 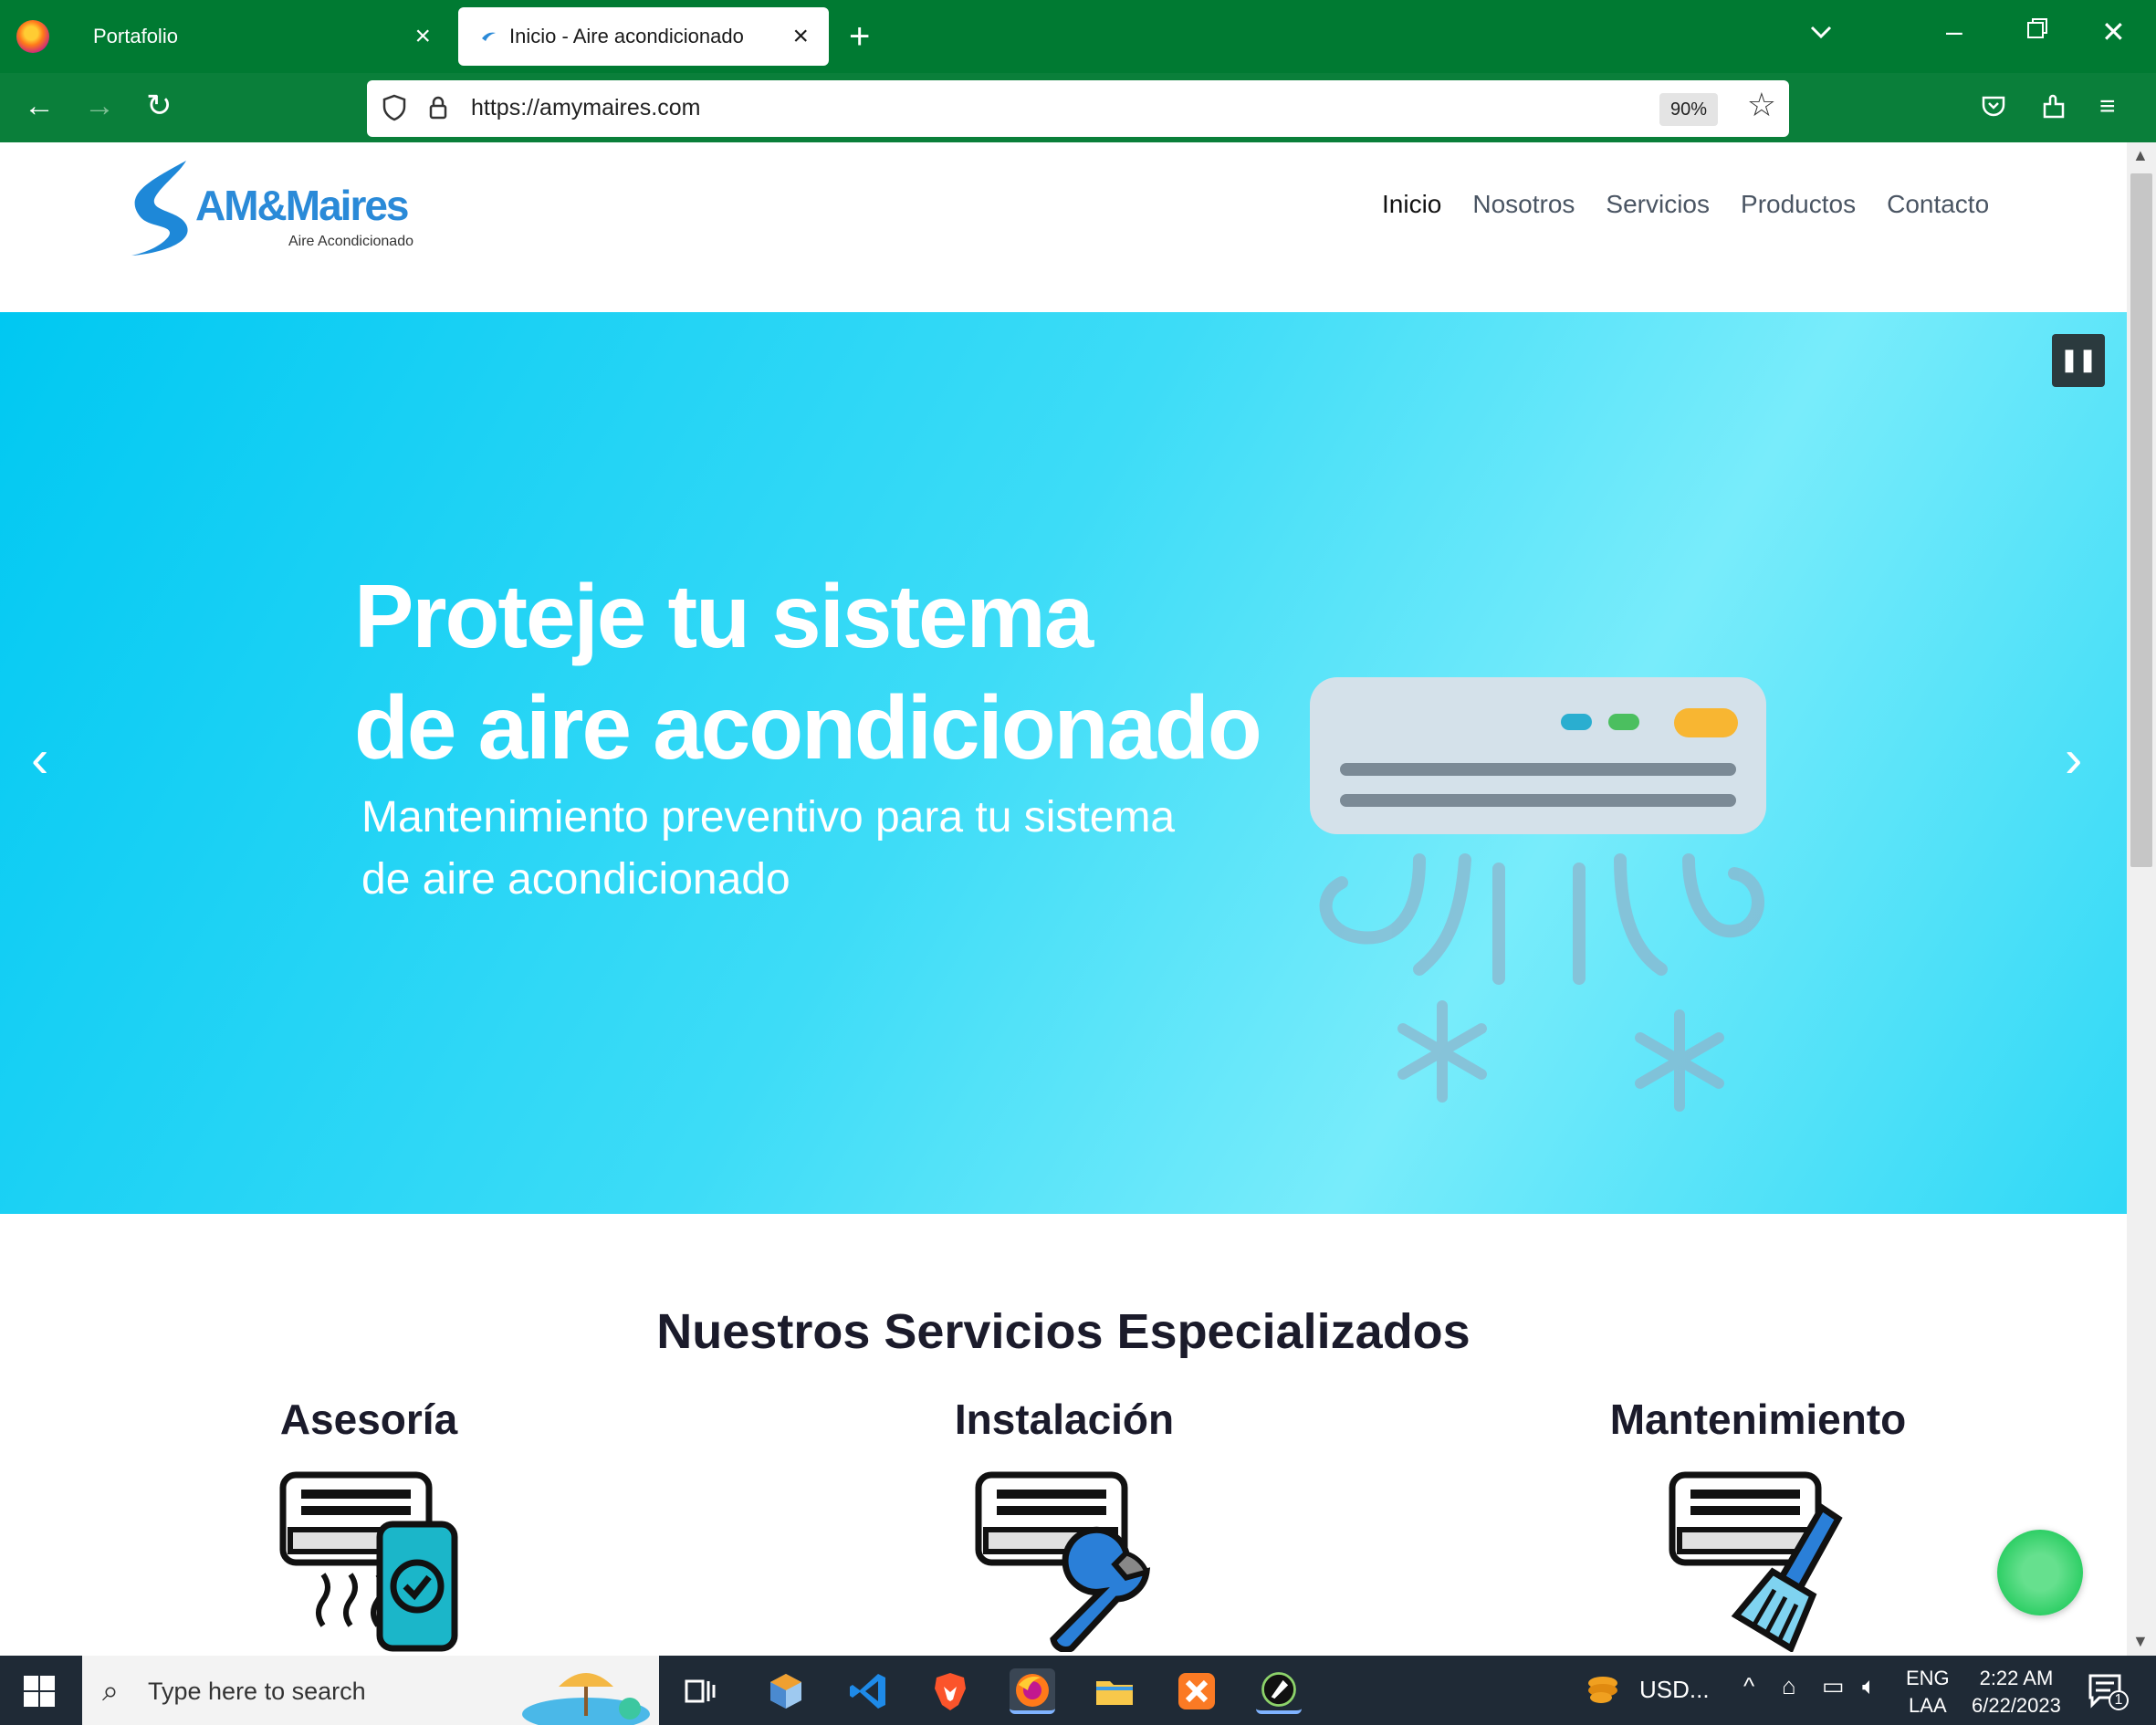 What do you see at coordinates (261, 36) in the screenshot?
I see `tab-portafolio: Portafolio ×` at bounding box center [261, 36].